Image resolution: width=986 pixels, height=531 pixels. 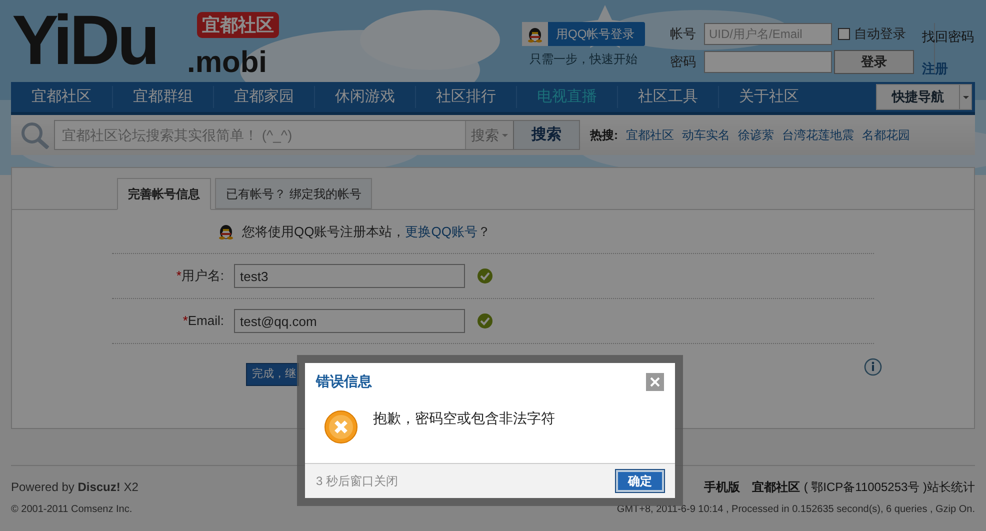 What do you see at coordinates (795, 510) in the screenshot?
I see `stats-text: GMT+8, 2011-6-9 10:14 , Processed in 0.152635 second(s), 6 queries , Gzip On.` at bounding box center [795, 510].